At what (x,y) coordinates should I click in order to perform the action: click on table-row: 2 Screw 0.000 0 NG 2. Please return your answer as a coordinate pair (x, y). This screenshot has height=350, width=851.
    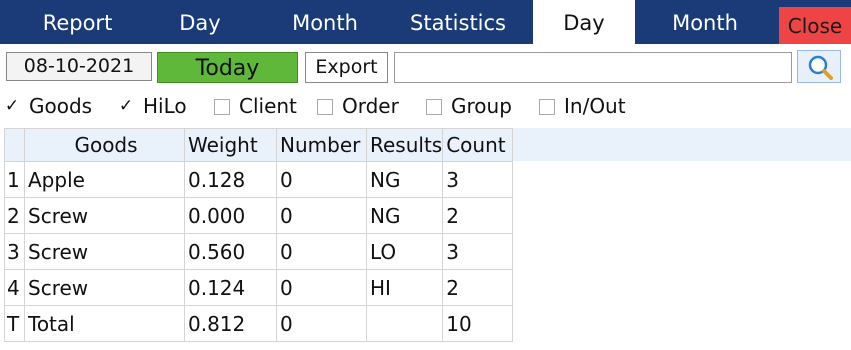
    Looking at the image, I should click on (259, 215).